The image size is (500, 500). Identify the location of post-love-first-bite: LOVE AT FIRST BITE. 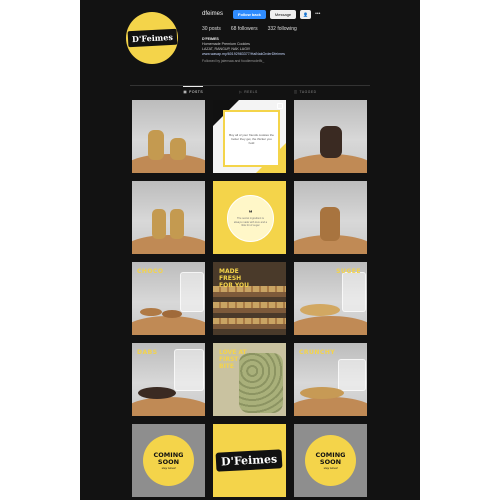
(249, 379).